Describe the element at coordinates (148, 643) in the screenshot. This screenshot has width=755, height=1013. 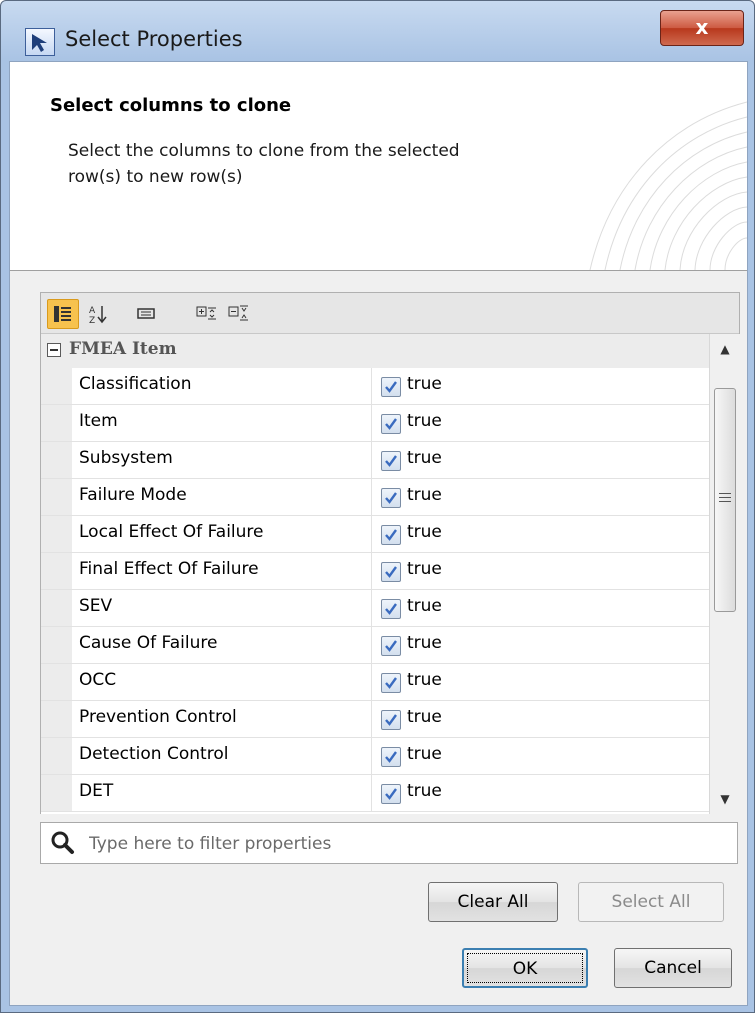
I see `property-name: Cause Of Failure` at that location.